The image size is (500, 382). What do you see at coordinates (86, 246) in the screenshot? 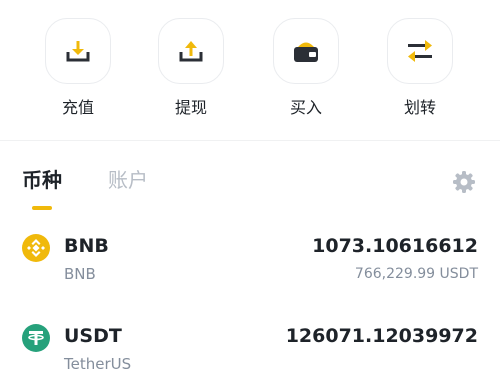
I see `coin-symbol: BNB` at bounding box center [86, 246].